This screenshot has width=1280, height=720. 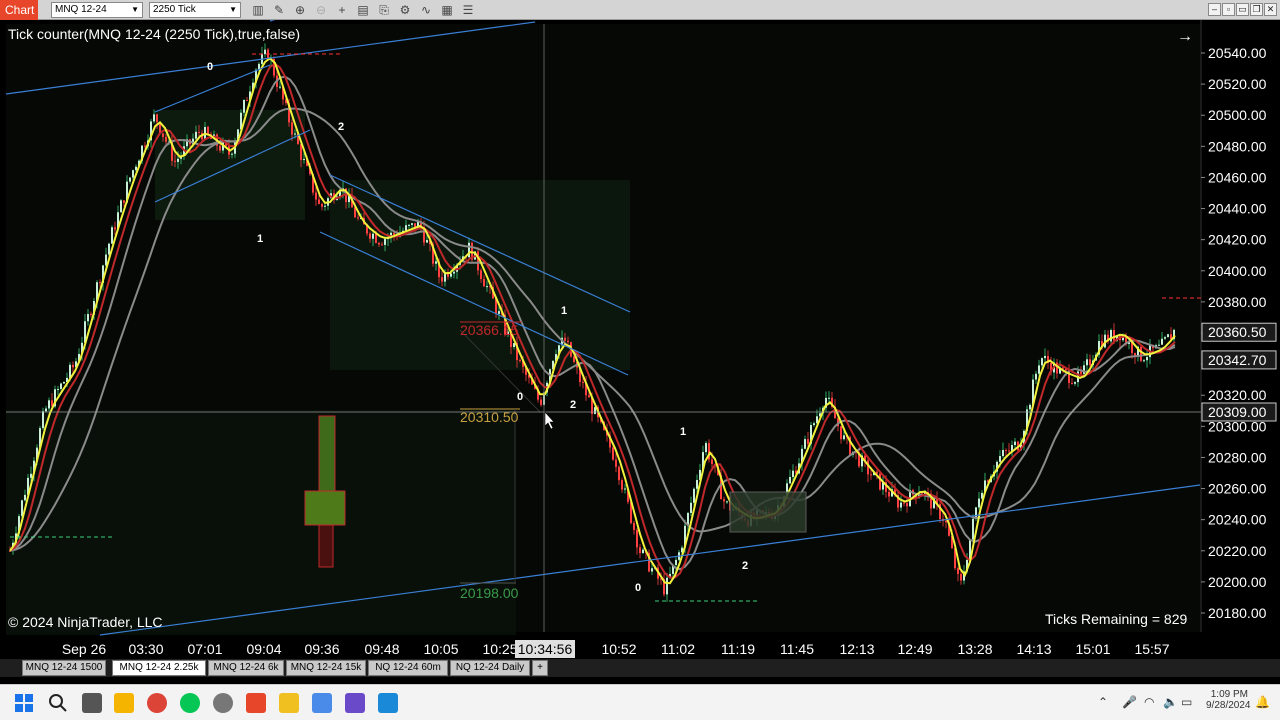 I want to click on price-tick-label: 20240.00, so click(x=1237, y=520).